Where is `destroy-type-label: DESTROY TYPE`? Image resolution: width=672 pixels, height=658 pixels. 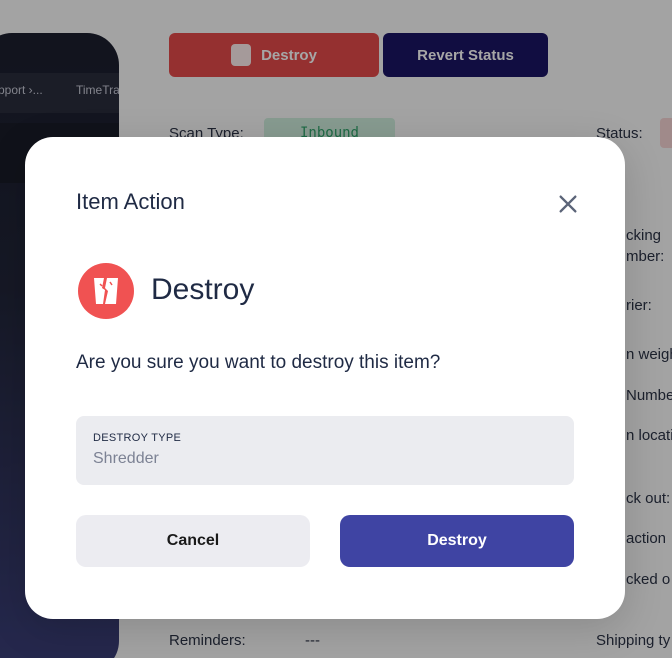
destroy-type-label: DESTROY TYPE is located at coordinates (137, 438).